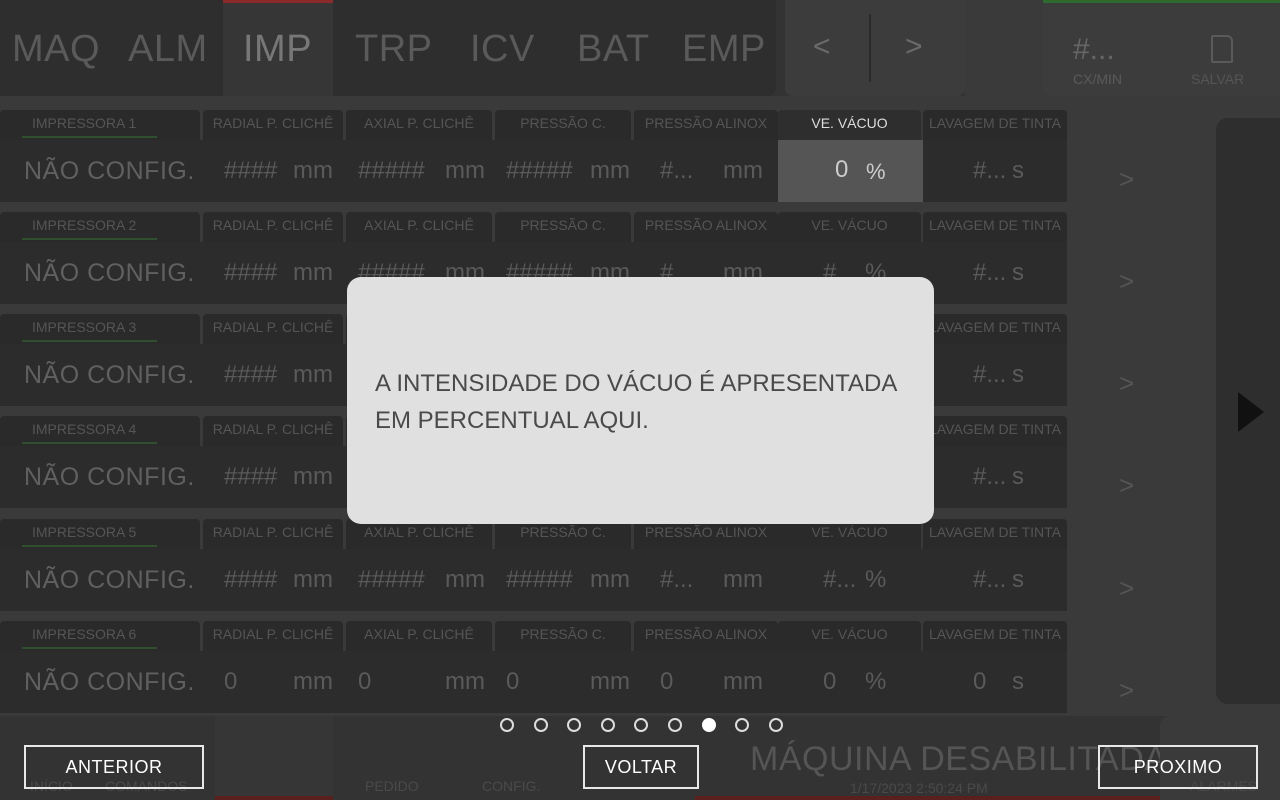 The image size is (1280, 800). I want to click on sd-card-icon, so click(1222, 49).